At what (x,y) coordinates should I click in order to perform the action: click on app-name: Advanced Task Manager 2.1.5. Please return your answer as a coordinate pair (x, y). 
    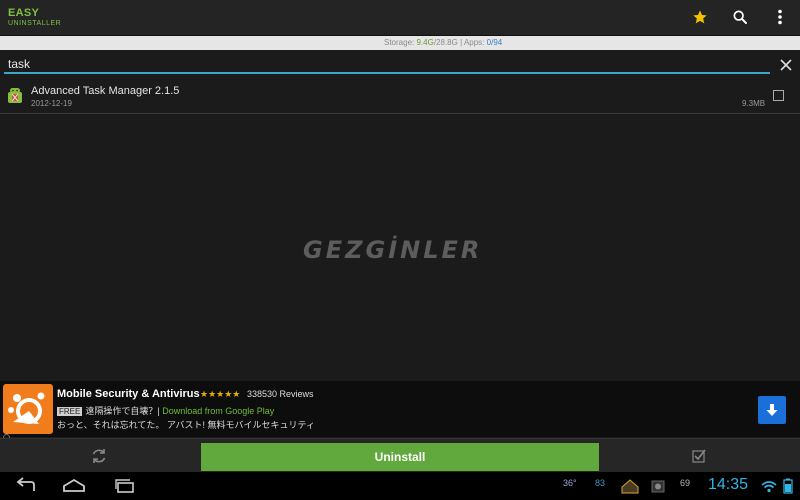
    Looking at the image, I should click on (105, 91).